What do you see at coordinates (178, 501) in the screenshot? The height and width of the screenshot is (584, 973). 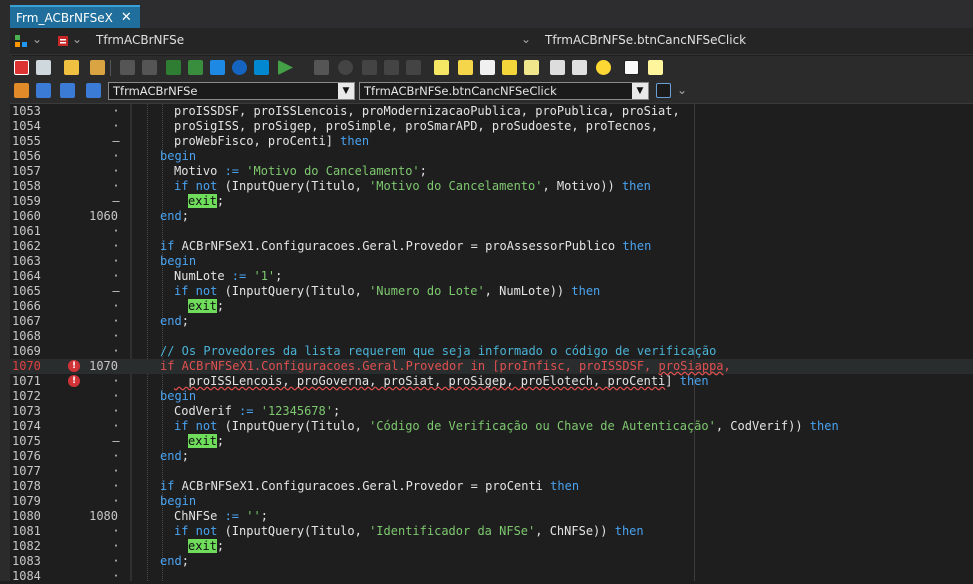 I see `code-text: begin` at bounding box center [178, 501].